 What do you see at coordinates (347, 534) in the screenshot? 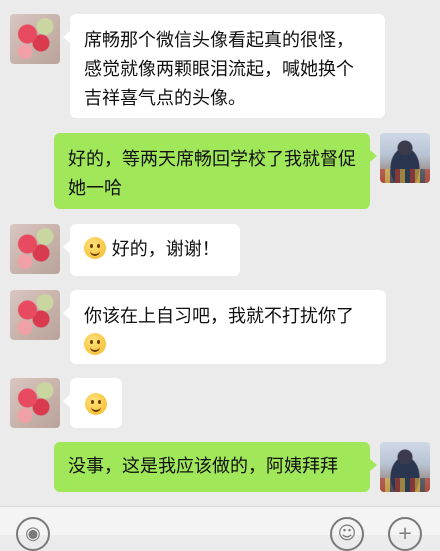
I see `emoji-icon: ☺` at bounding box center [347, 534].